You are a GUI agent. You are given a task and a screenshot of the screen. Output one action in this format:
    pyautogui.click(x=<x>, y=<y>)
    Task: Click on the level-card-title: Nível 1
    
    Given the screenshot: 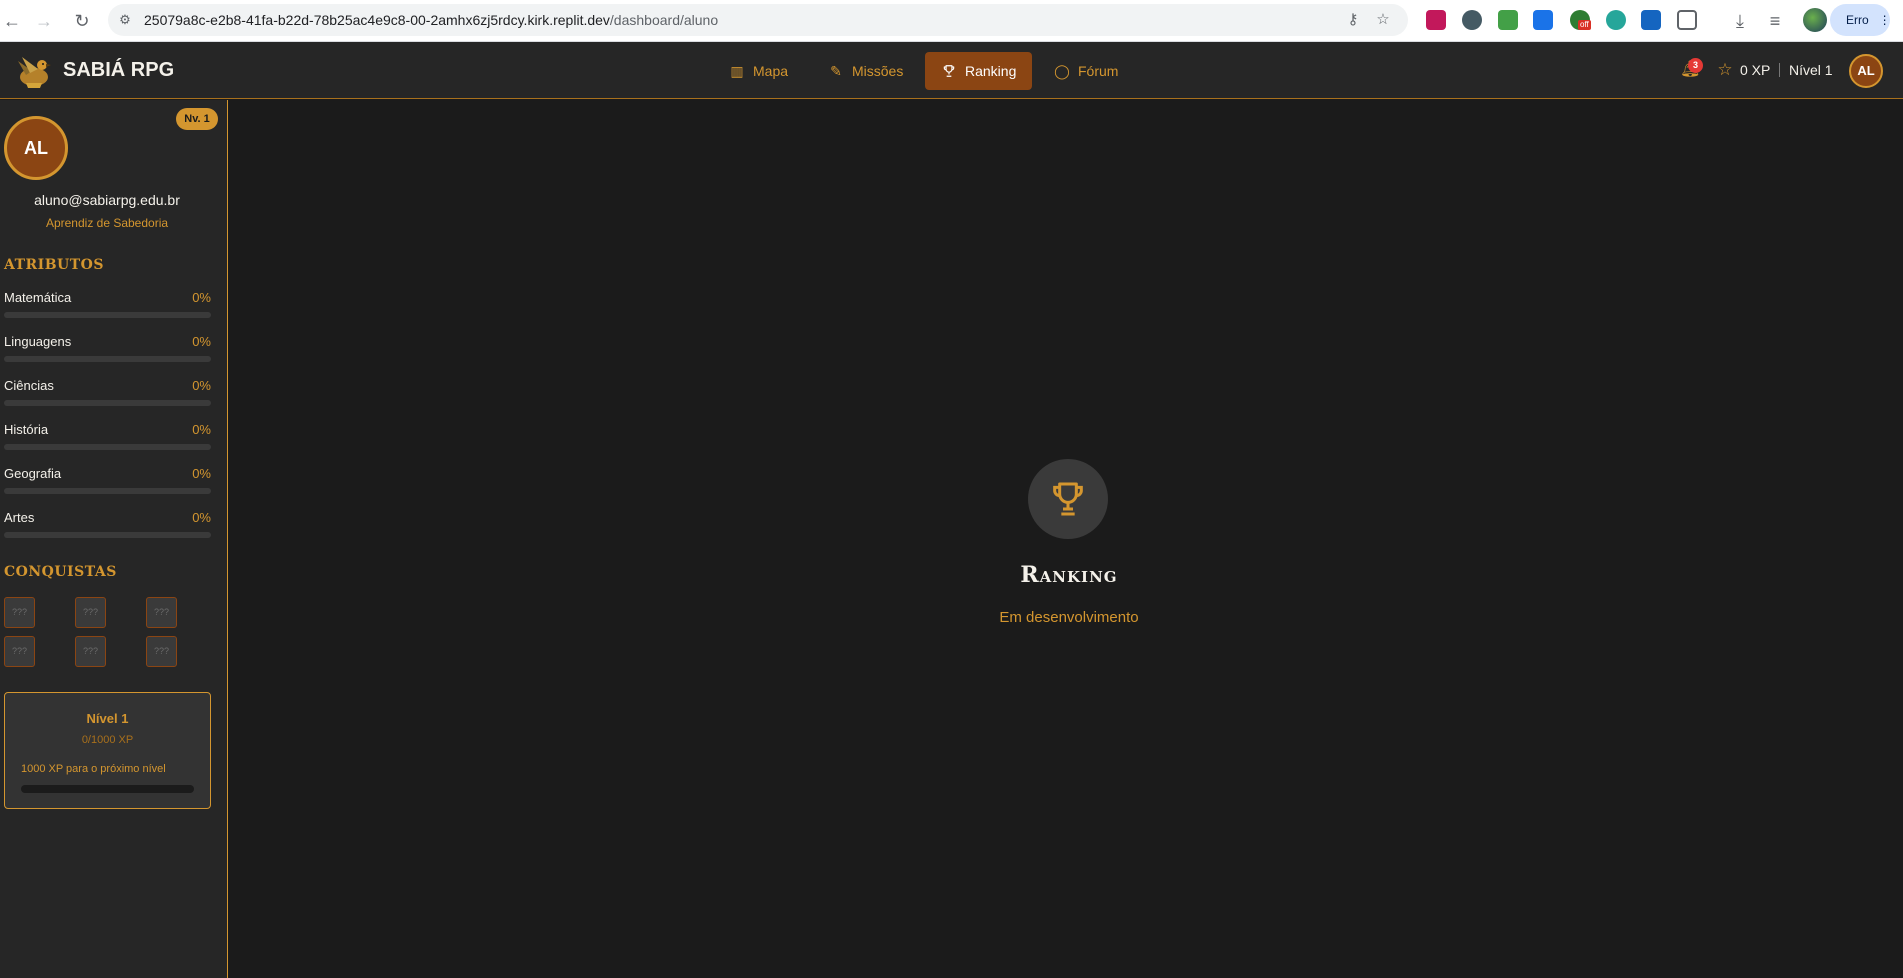 What is the action you would take?
    pyautogui.click(x=107, y=718)
    